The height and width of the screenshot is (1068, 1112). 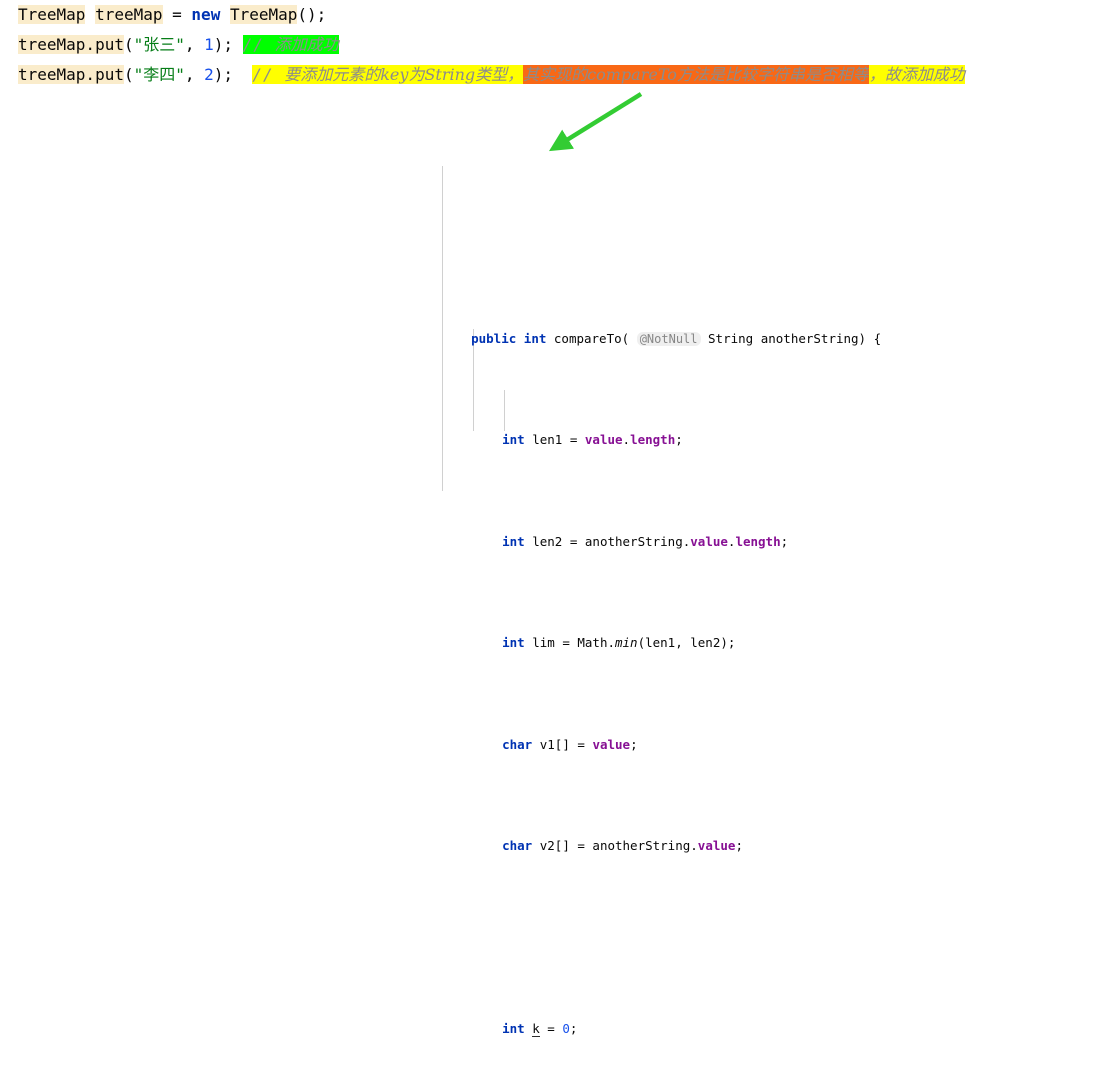 What do you see at coordinates (159, 74) in the screenshot?
I see `string-literal-lisi: "李四"` at bounding box center [159, 74].